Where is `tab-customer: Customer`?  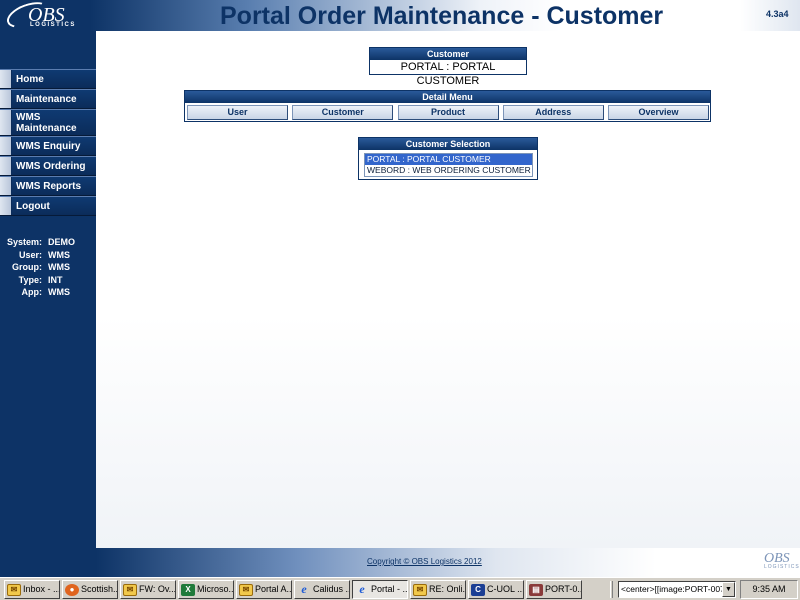
tab-customer: Customer is located at coordinates (343, 112).